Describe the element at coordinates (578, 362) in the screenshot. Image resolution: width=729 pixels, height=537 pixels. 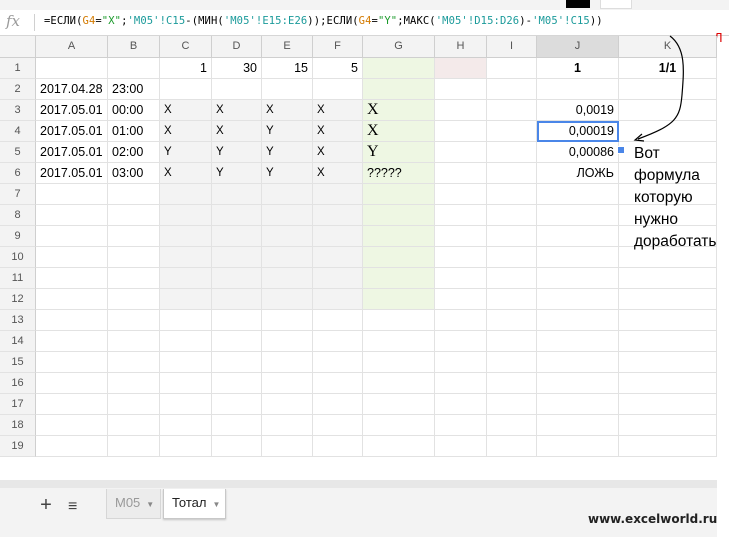
I see `cell-j15` at that location.